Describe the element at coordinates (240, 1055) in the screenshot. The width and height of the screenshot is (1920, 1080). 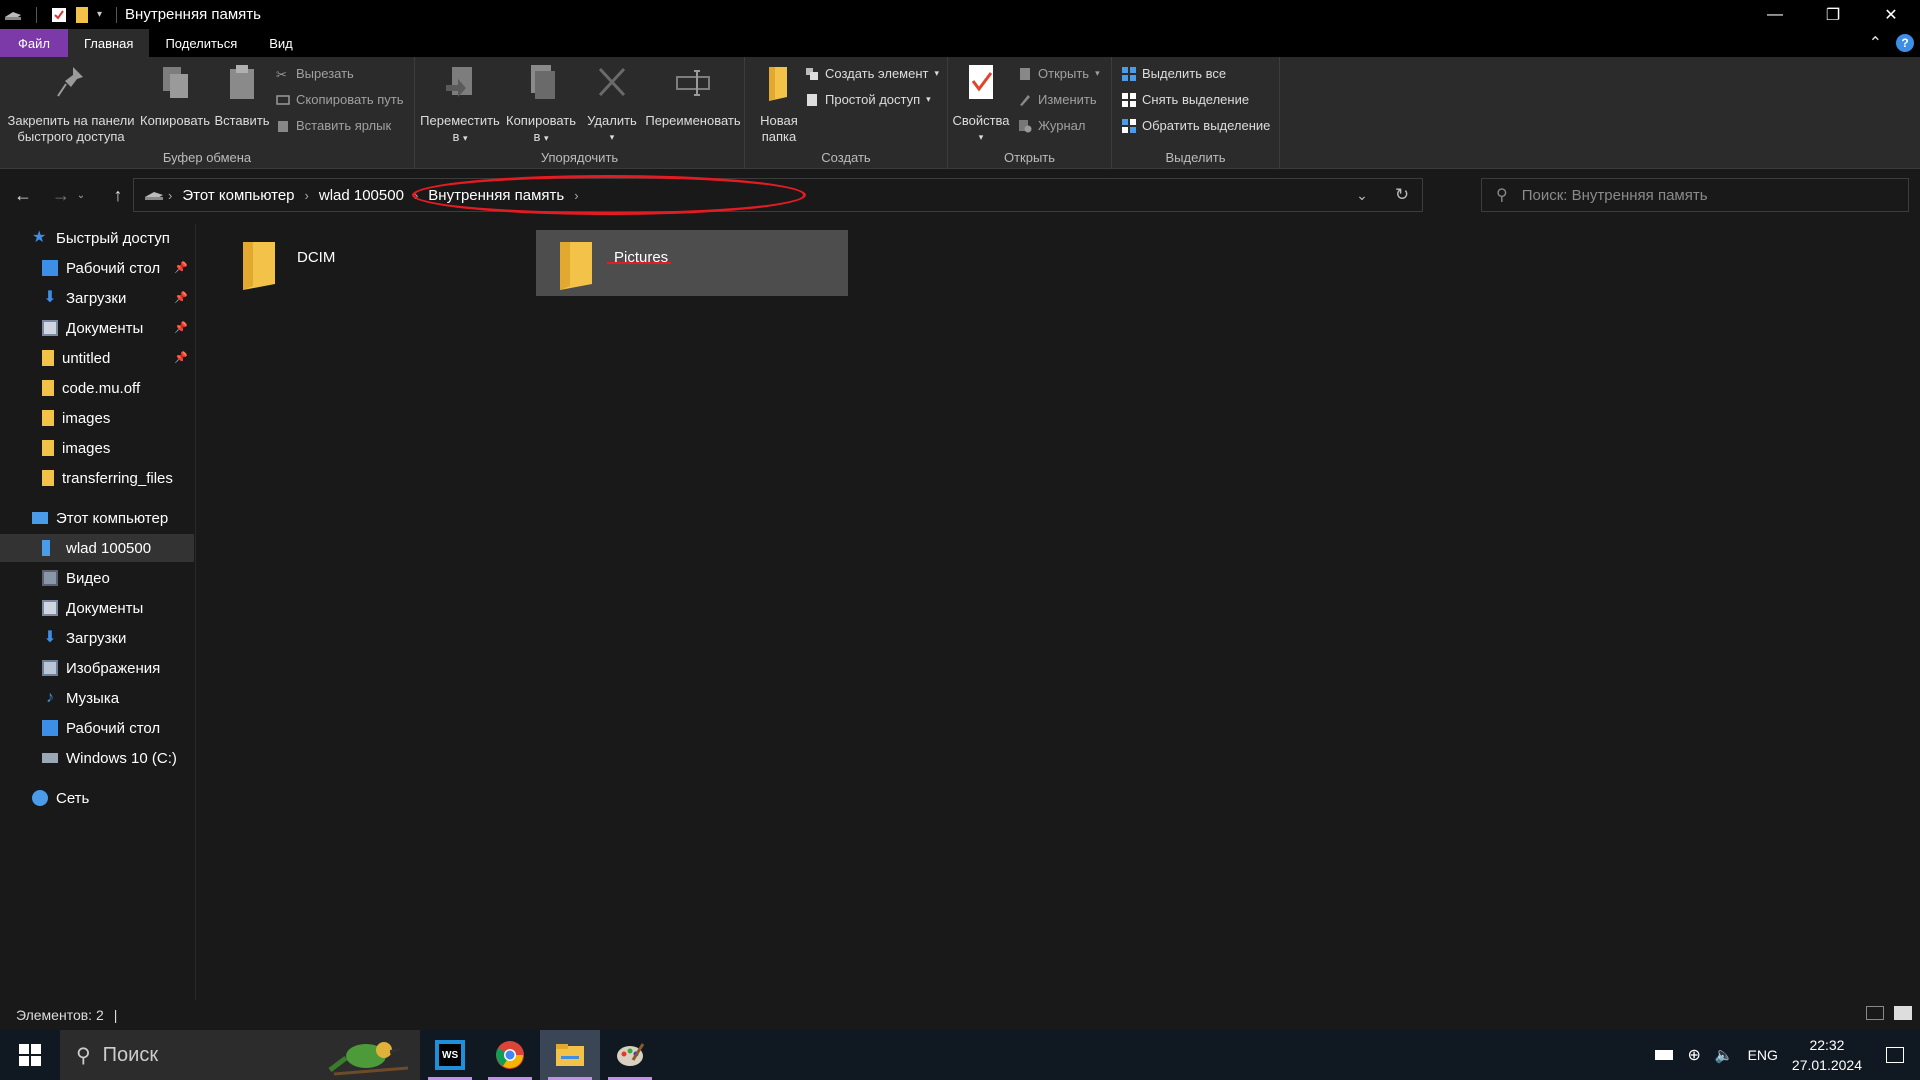
I see `taskbar-search: ⚲ Поиск` at that location.